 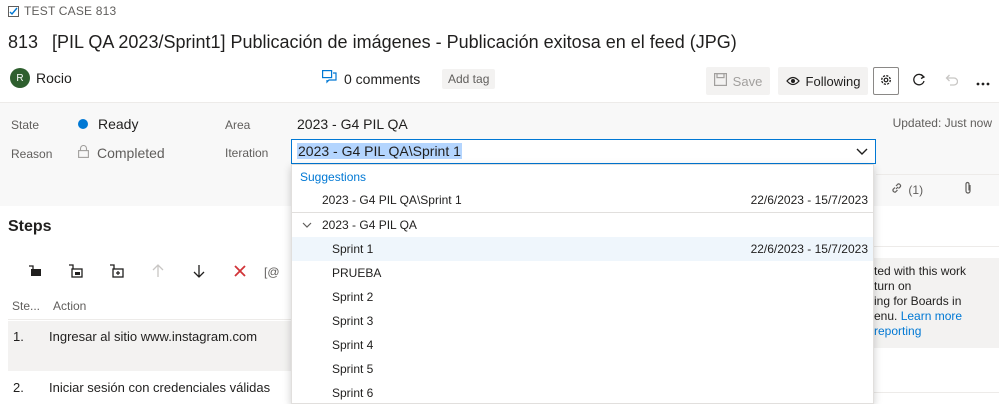 I want to click on undo-icon, so click(x=951, y=81).